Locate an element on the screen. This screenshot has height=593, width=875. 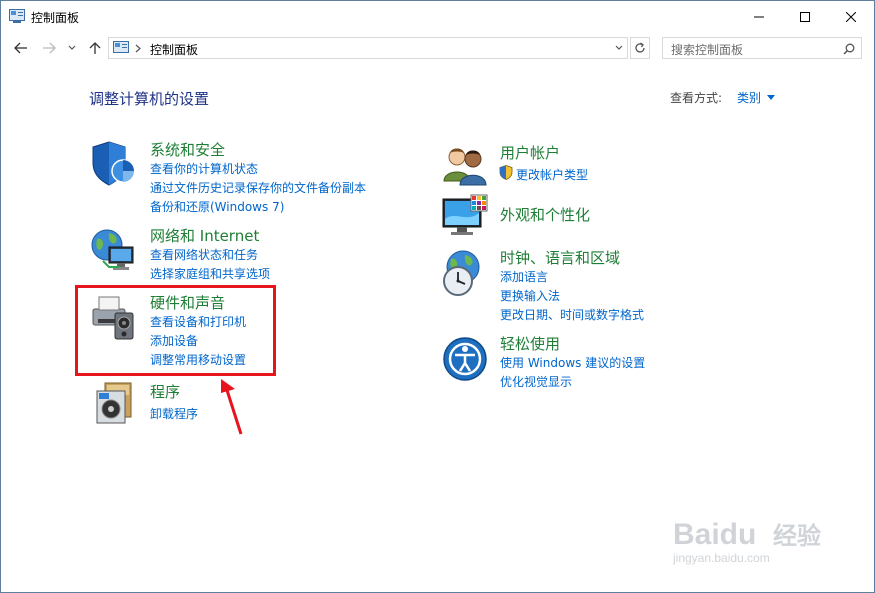
view-by-chevron-icon is located at coordinates (771, 97).